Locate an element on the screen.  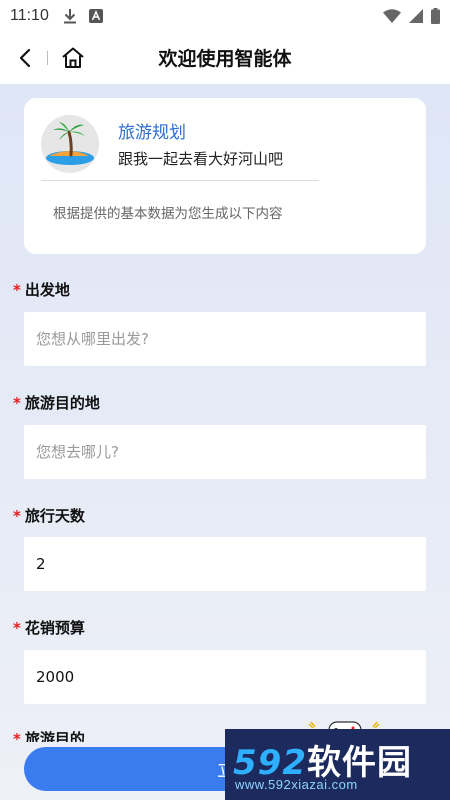
status-icons-right is located at coordinates (411, 16).